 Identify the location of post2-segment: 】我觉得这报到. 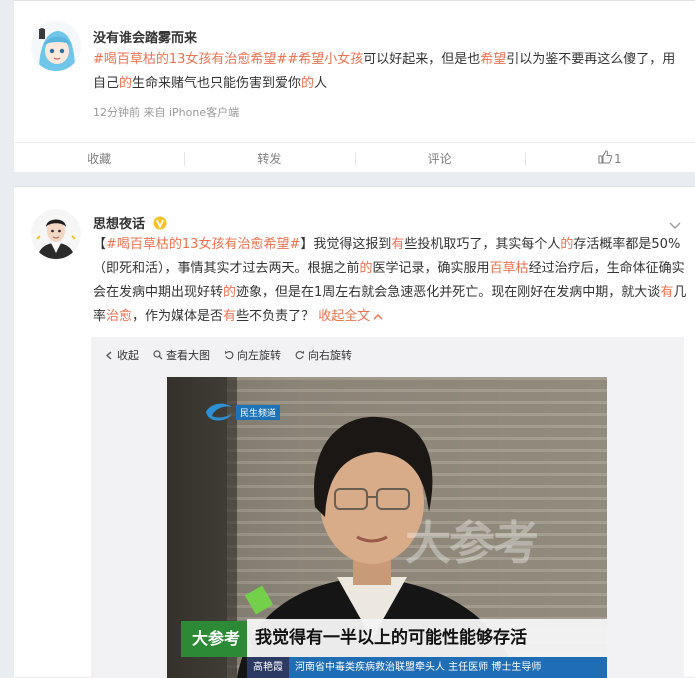
(346, 244).